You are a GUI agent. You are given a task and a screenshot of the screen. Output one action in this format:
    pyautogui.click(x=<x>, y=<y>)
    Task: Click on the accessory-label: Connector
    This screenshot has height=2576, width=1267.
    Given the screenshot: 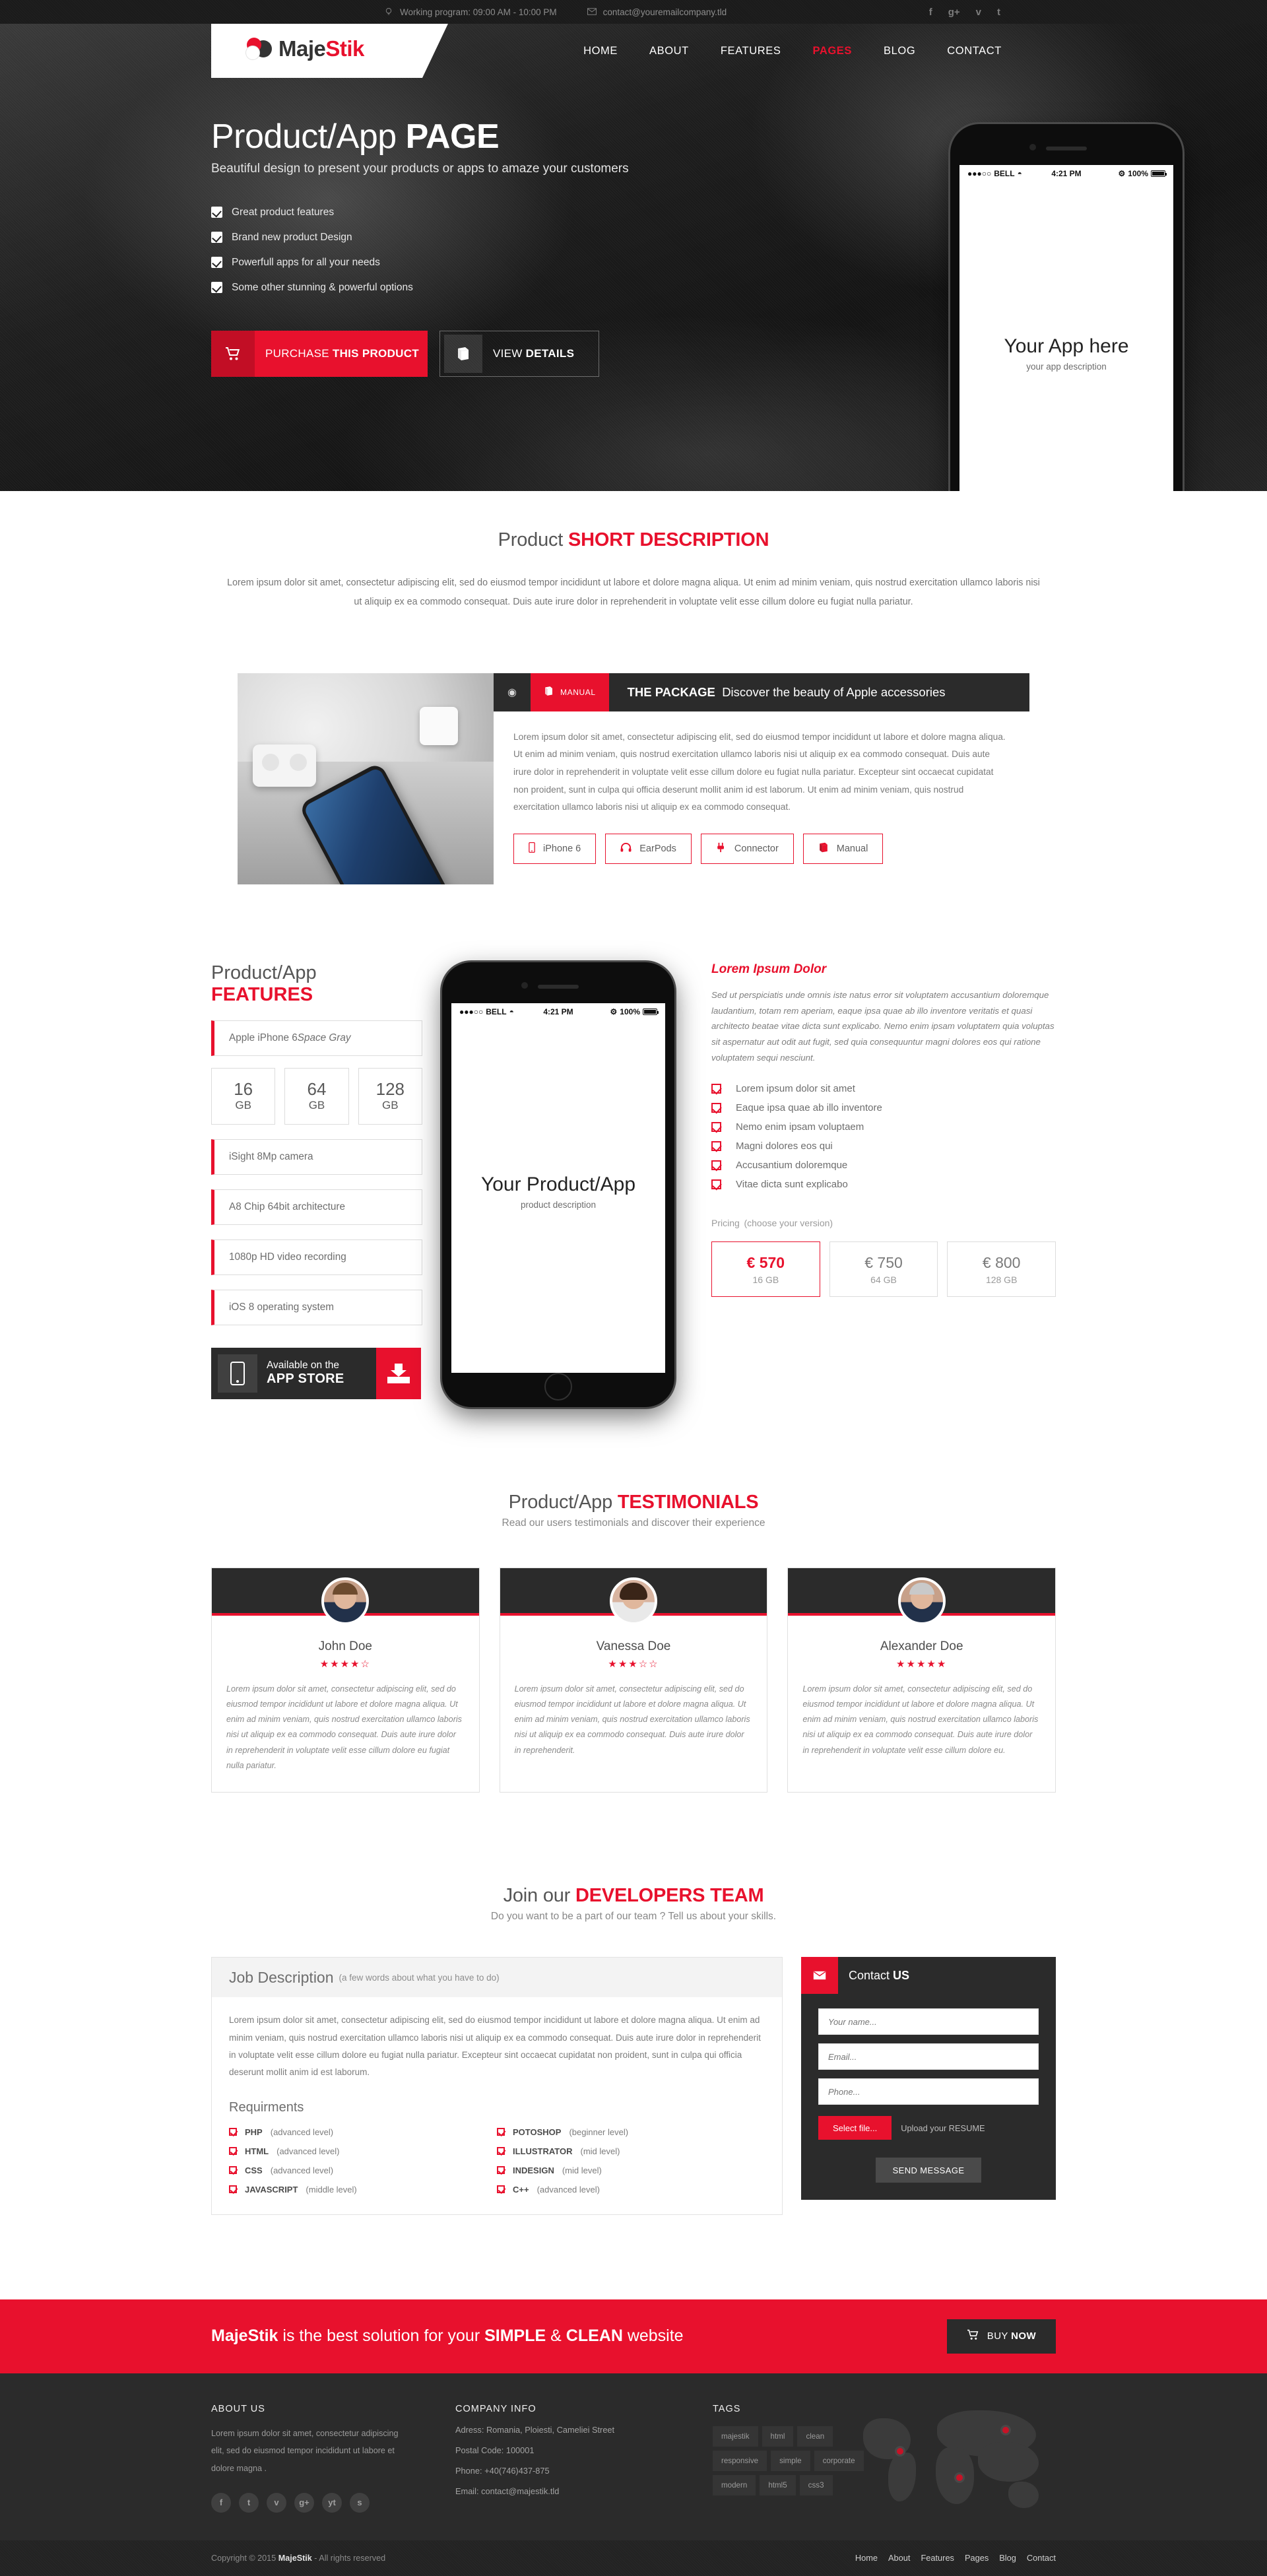 What is the action you would take?
    pyautogui.click(x=756, y=849)
    